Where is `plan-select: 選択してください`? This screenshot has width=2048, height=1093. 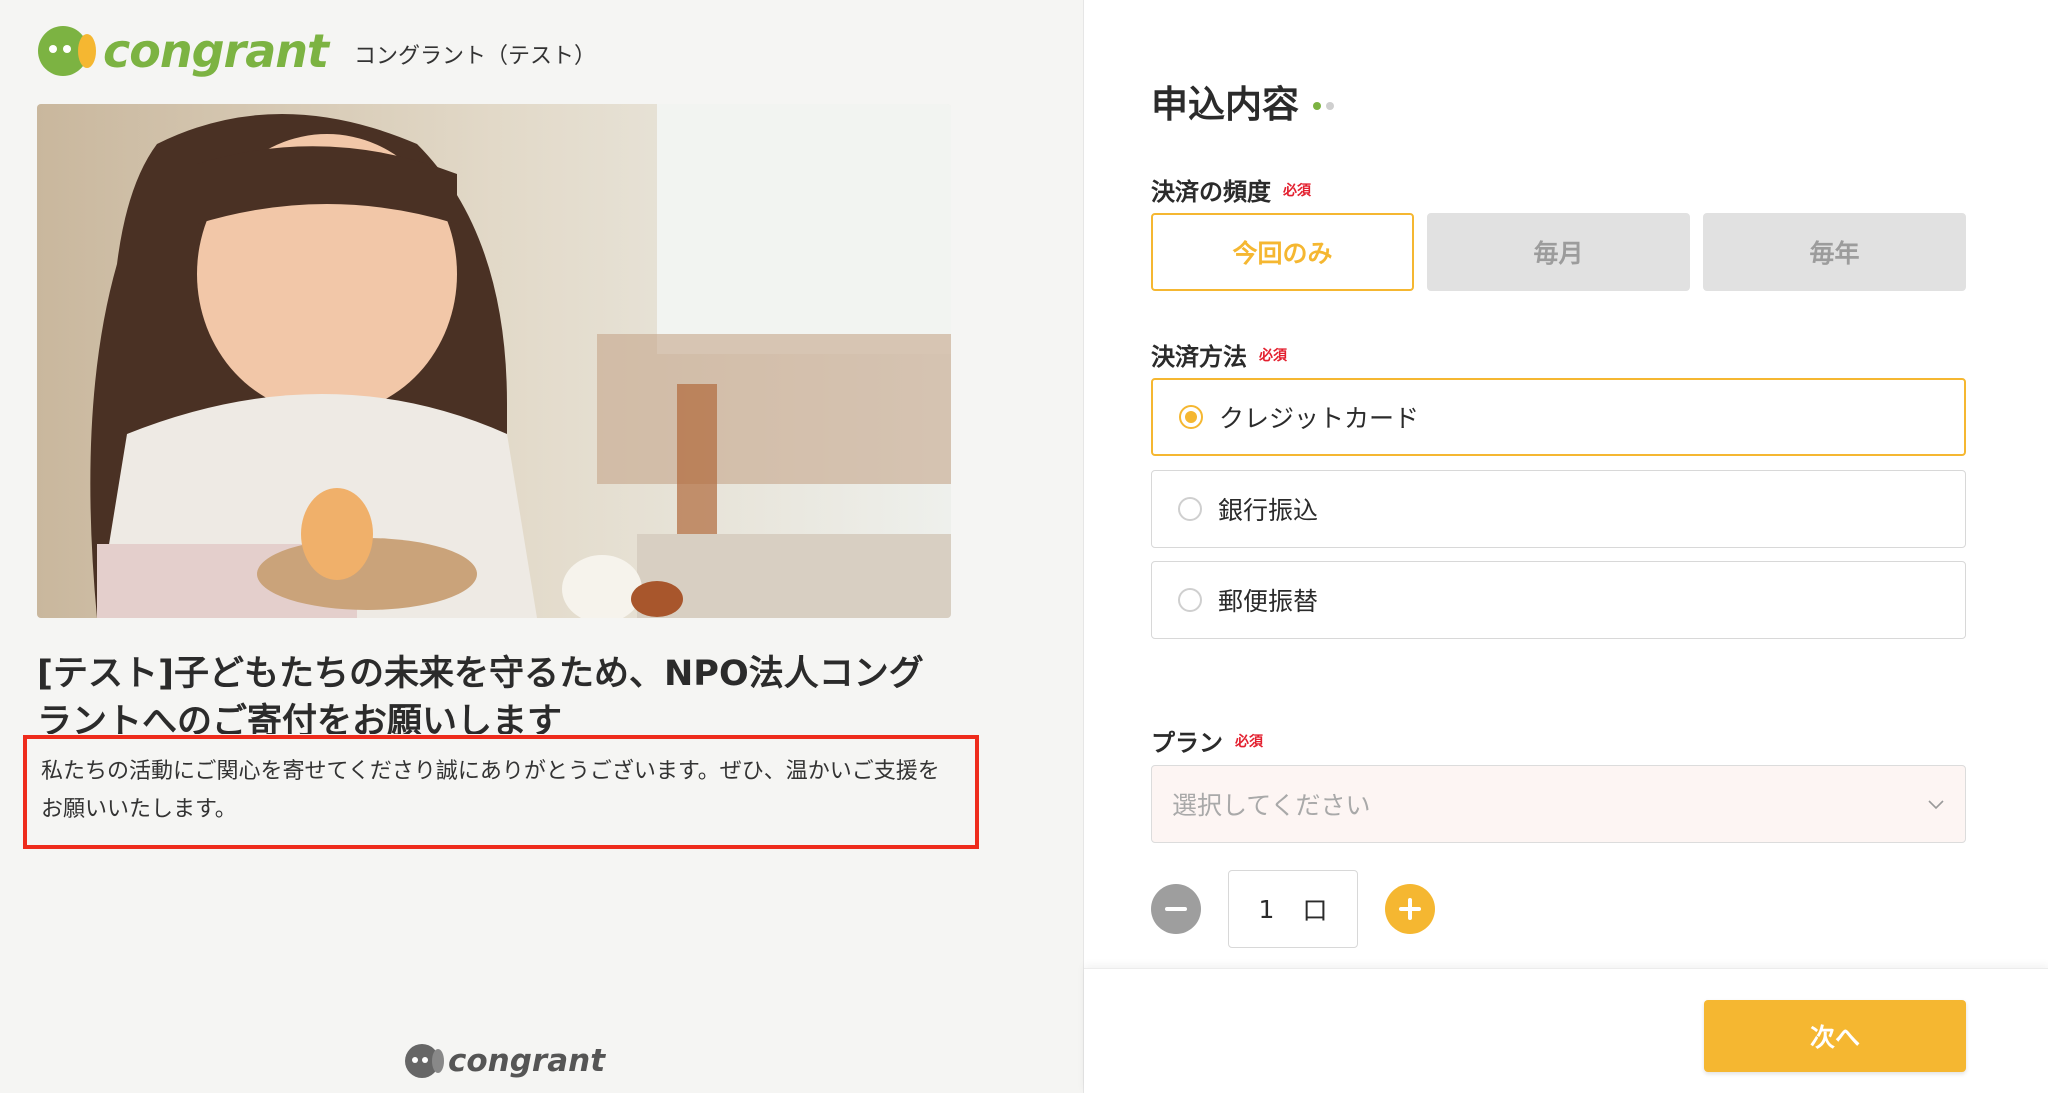
plan-select: 選択してください is located at coordinates (1558, 804).